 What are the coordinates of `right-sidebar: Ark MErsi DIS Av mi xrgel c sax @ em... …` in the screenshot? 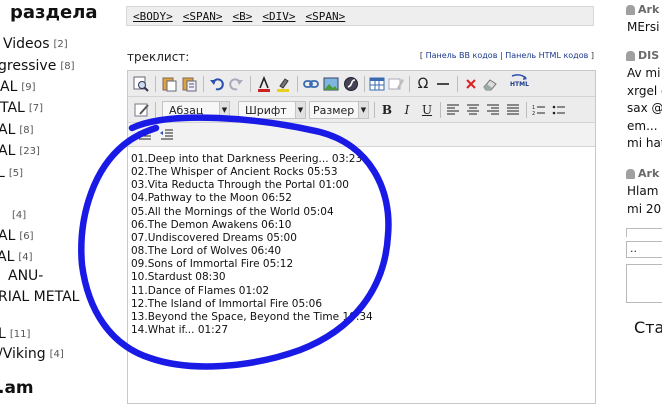 It's located at (629, 202).